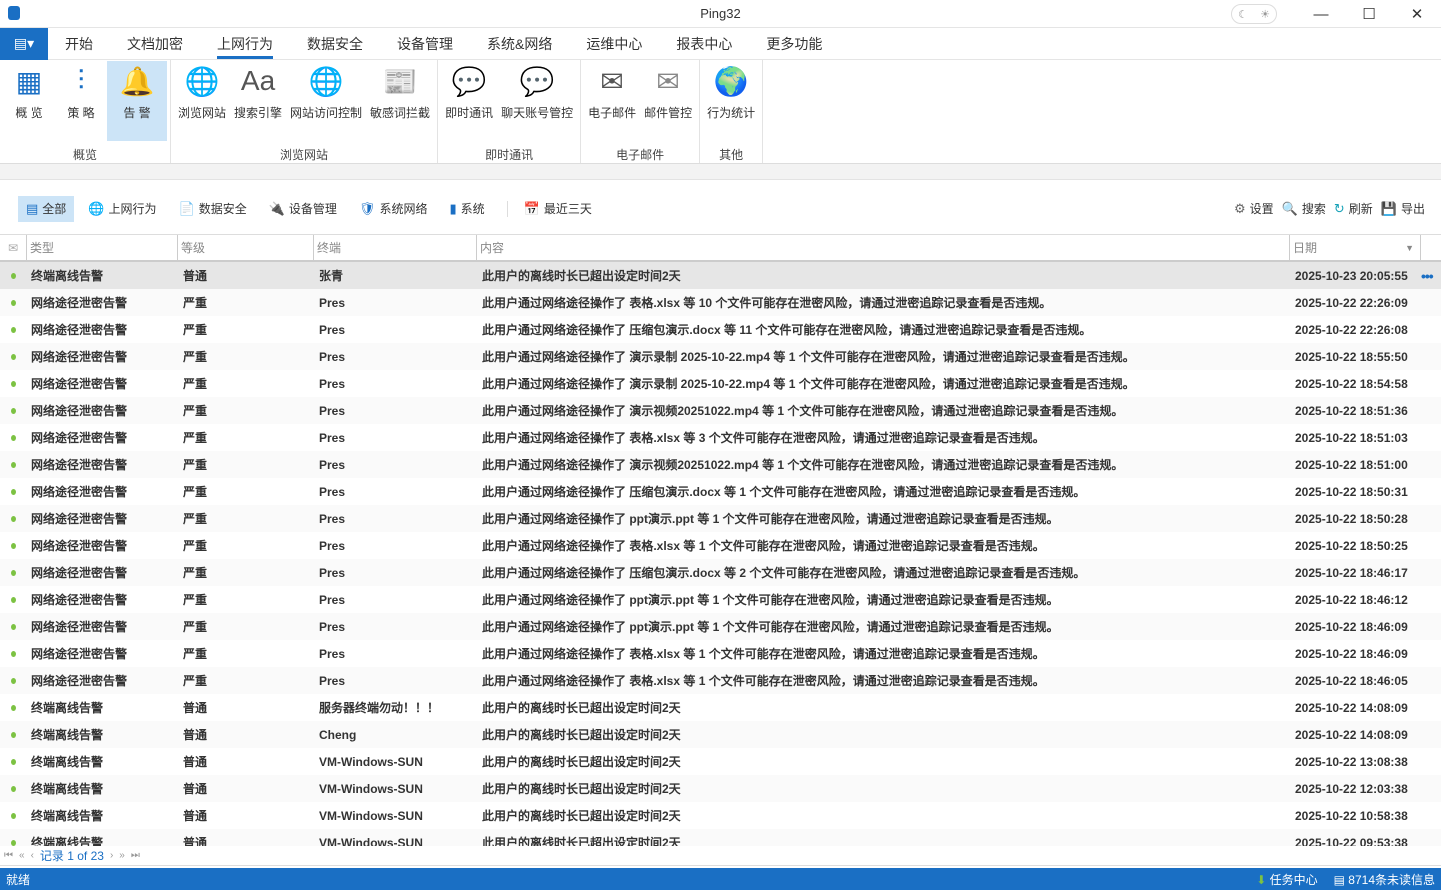 This screenshot has height=890, width=1441. Describe the element at coordinates (1351, 626) in the screenshot. I see `cell-date: 2025-10-22 18:46:09` at that location.